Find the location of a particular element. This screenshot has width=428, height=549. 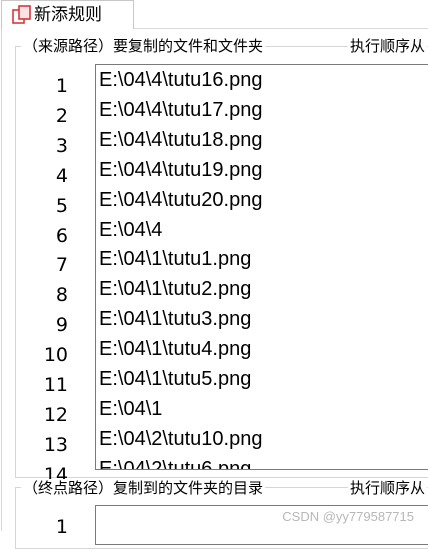

path-line: E:\04\2\tutu6.png is located at coordinates (175, 463).